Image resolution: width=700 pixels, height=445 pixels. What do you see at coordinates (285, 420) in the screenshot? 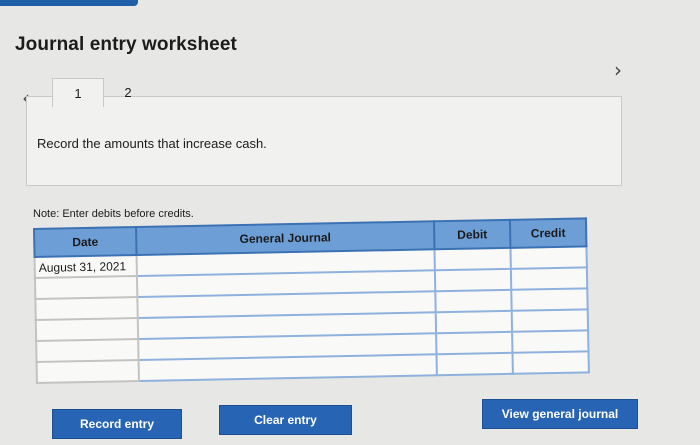
I see `clear-entry-button: Clear entry` at bounding box center [285, 420].